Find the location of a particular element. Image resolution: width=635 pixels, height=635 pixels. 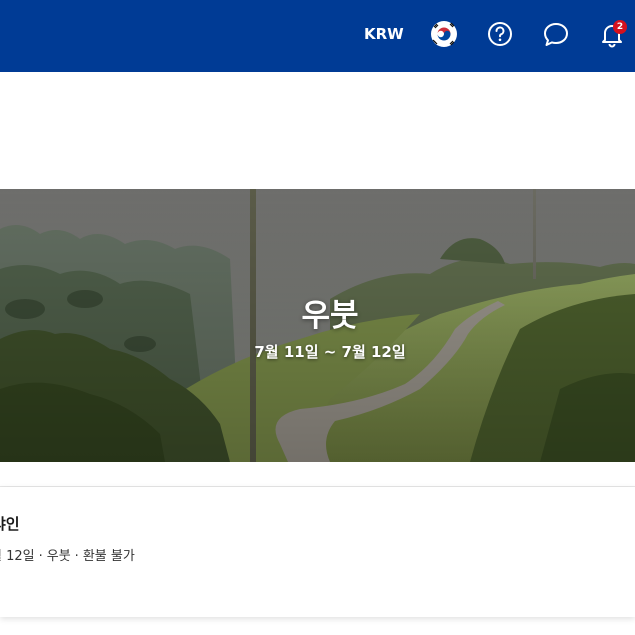

south-korea-flag-icon is located at coordinates (444, 34).